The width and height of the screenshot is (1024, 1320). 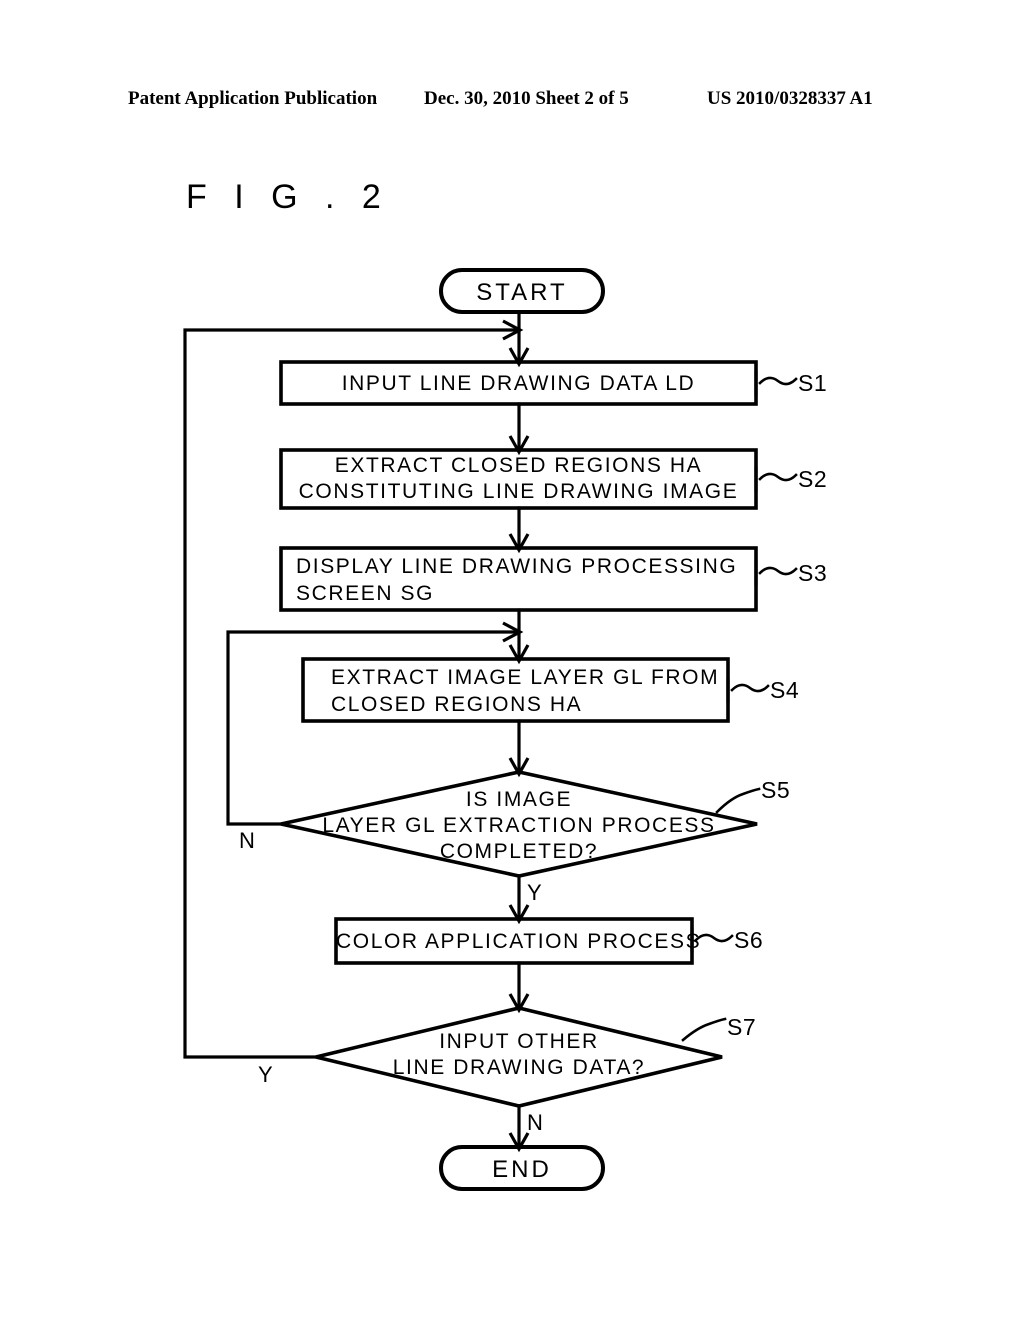 What do you see at coordinates (714, 938) in the screenshot?
I see `leader-line-s6` at bounding box center [714, 938].